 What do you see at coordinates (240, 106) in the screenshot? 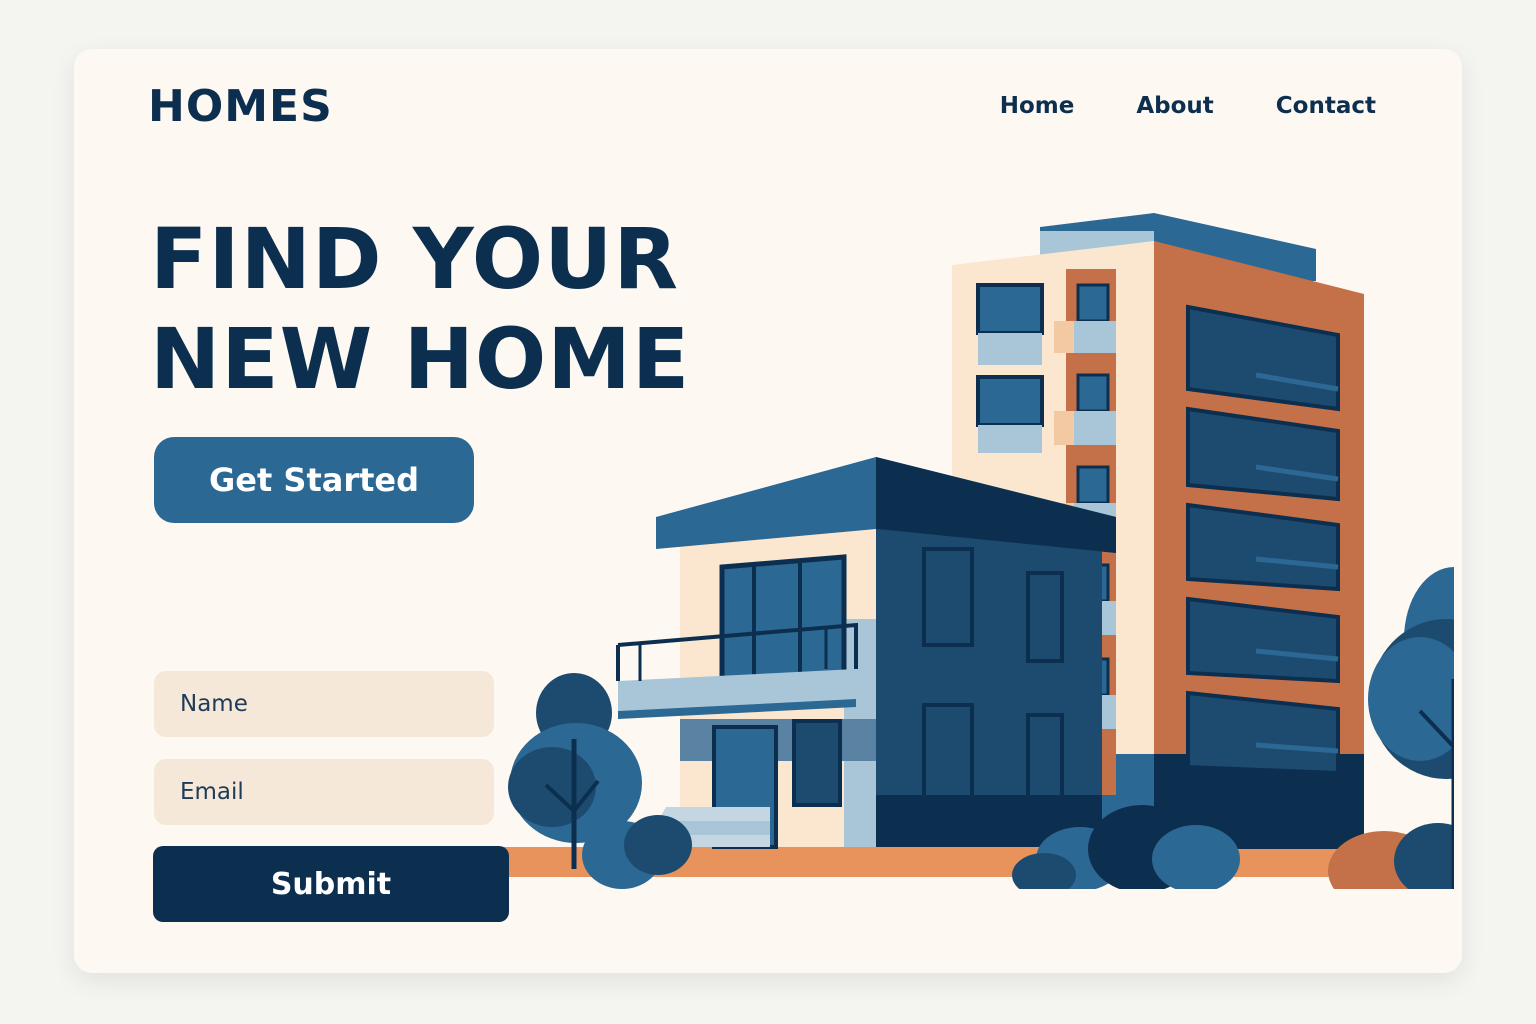
I see `logo: HOMES` at bounding box center [240, 106].